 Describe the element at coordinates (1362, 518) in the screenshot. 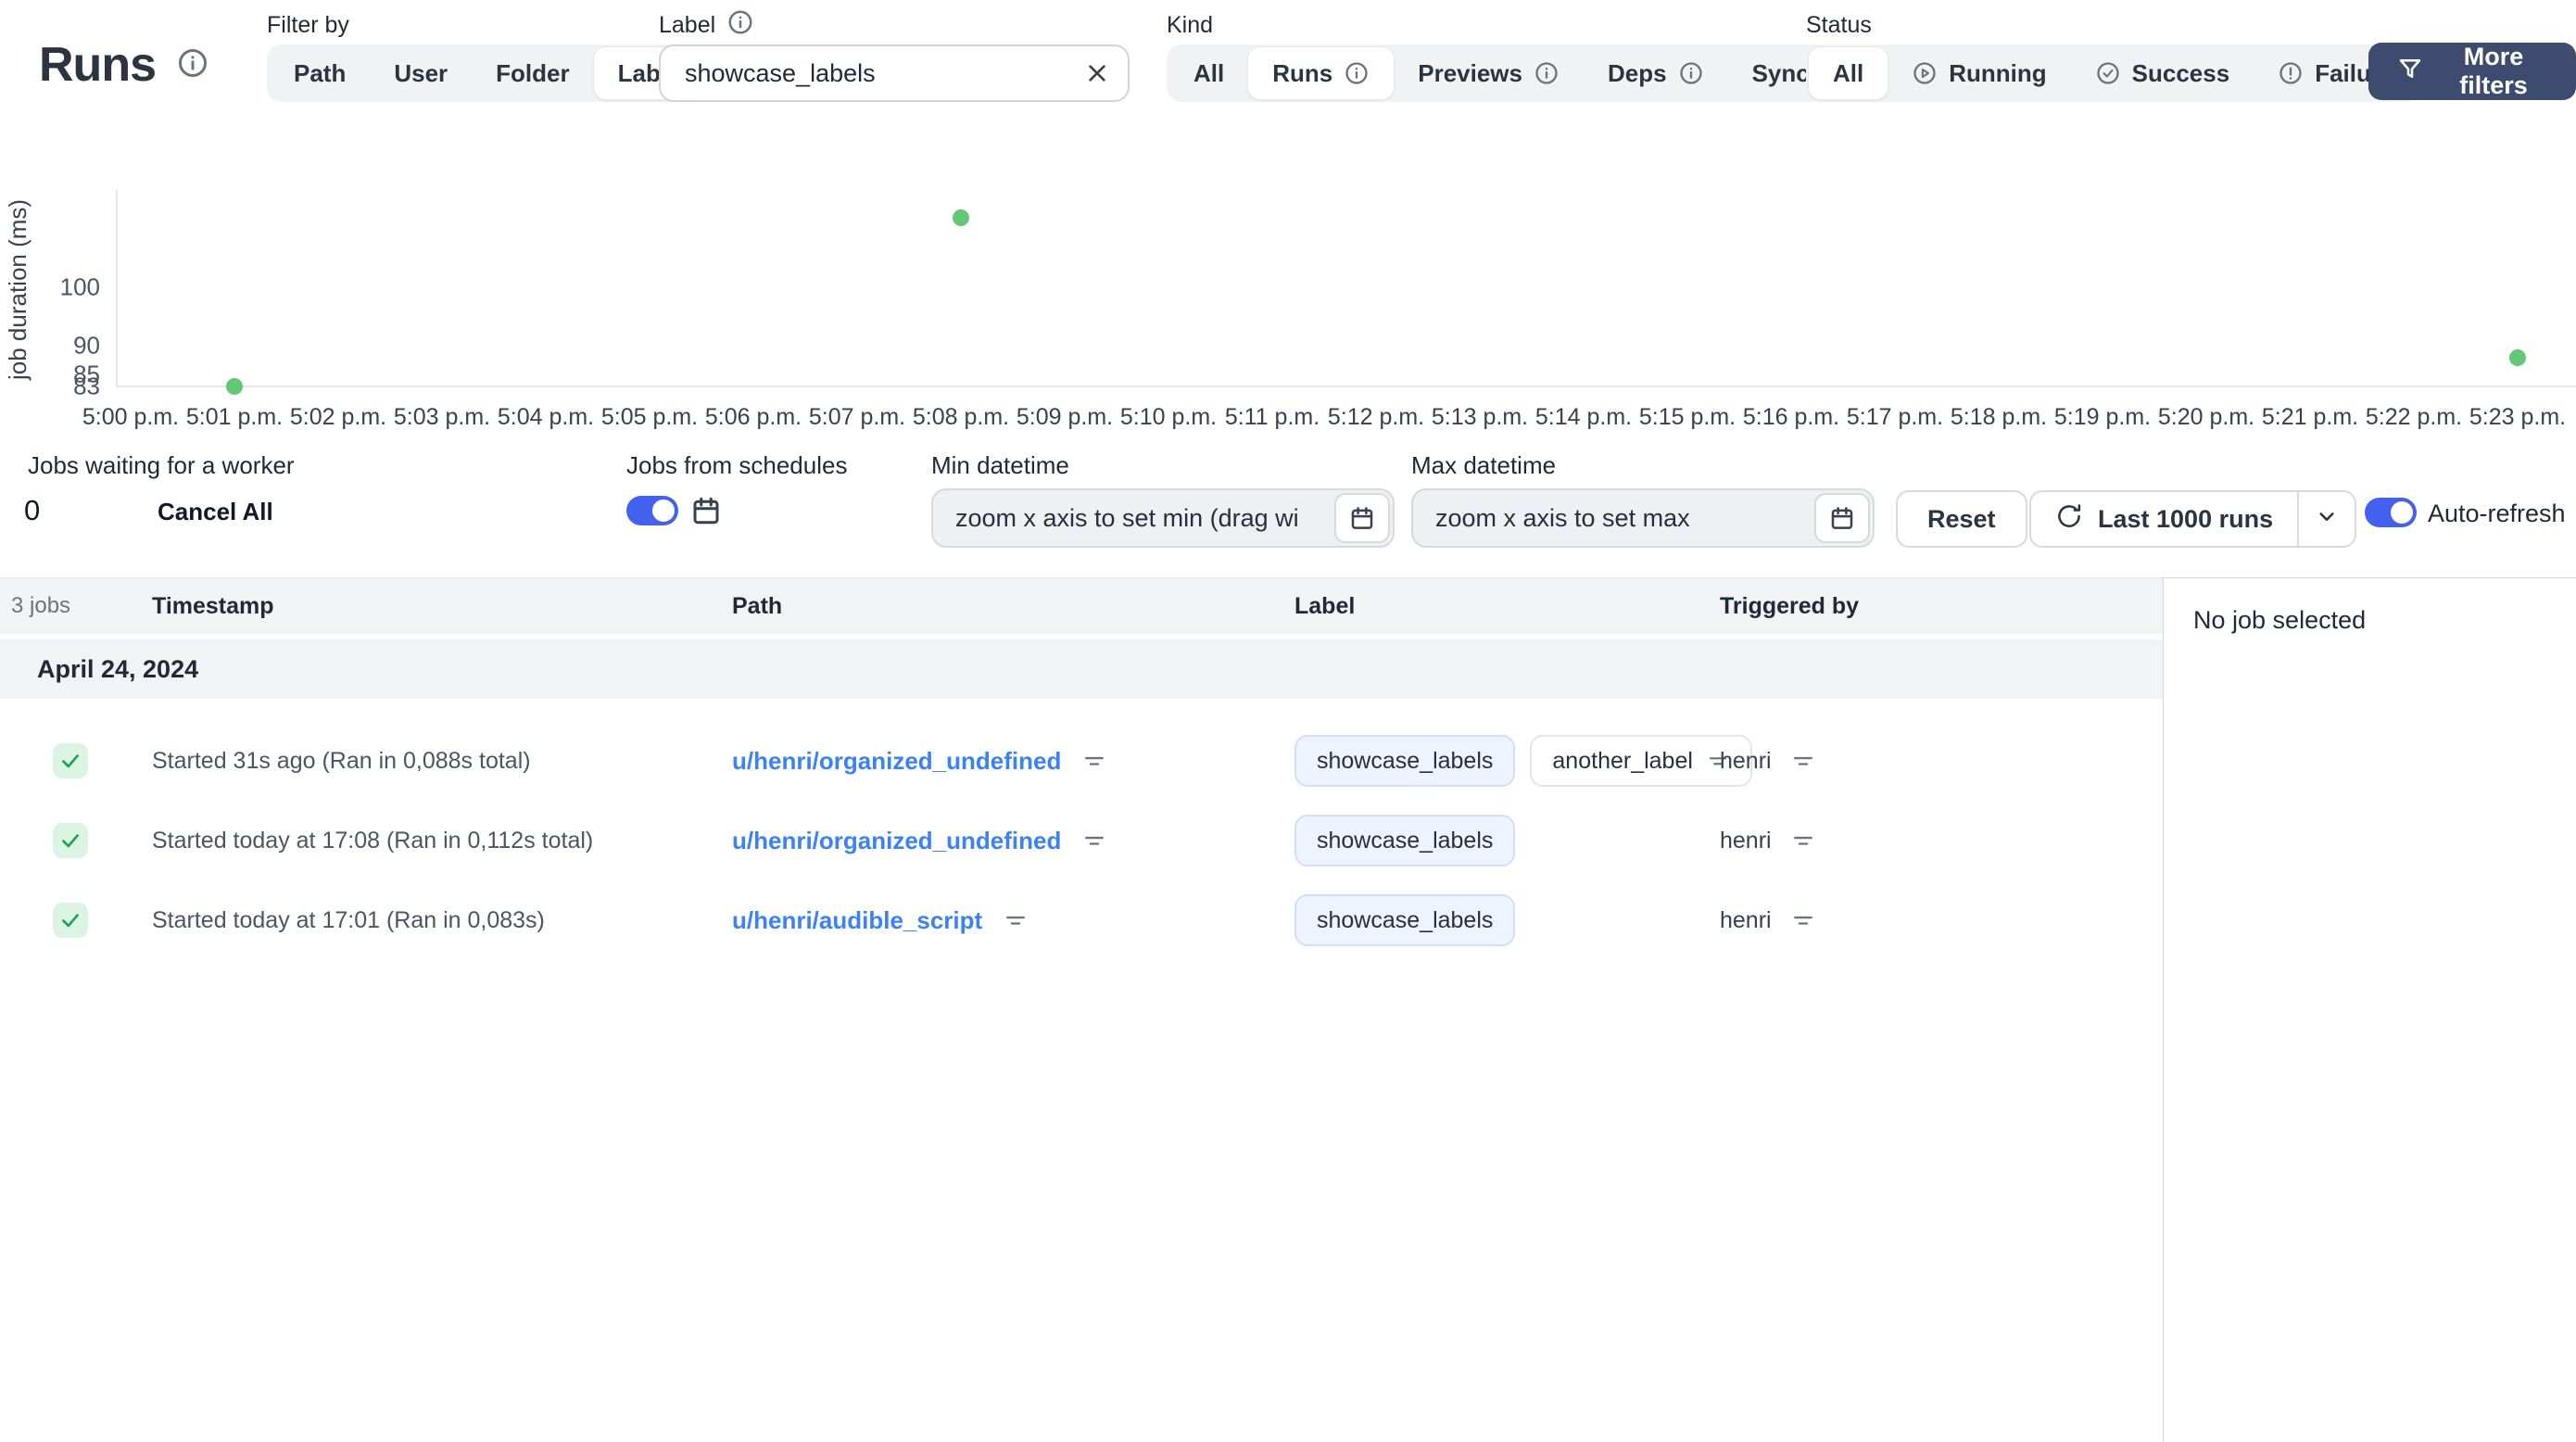

I see `min-datetime-calendar-button` at that location.